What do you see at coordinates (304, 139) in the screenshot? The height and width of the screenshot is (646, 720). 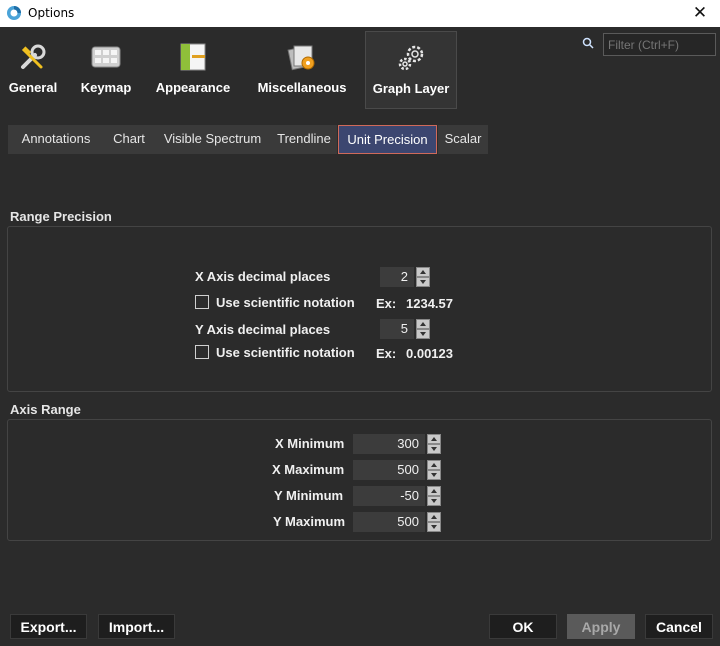 I see `tab-trendline: Trendline` at bounding box center [304, 139].